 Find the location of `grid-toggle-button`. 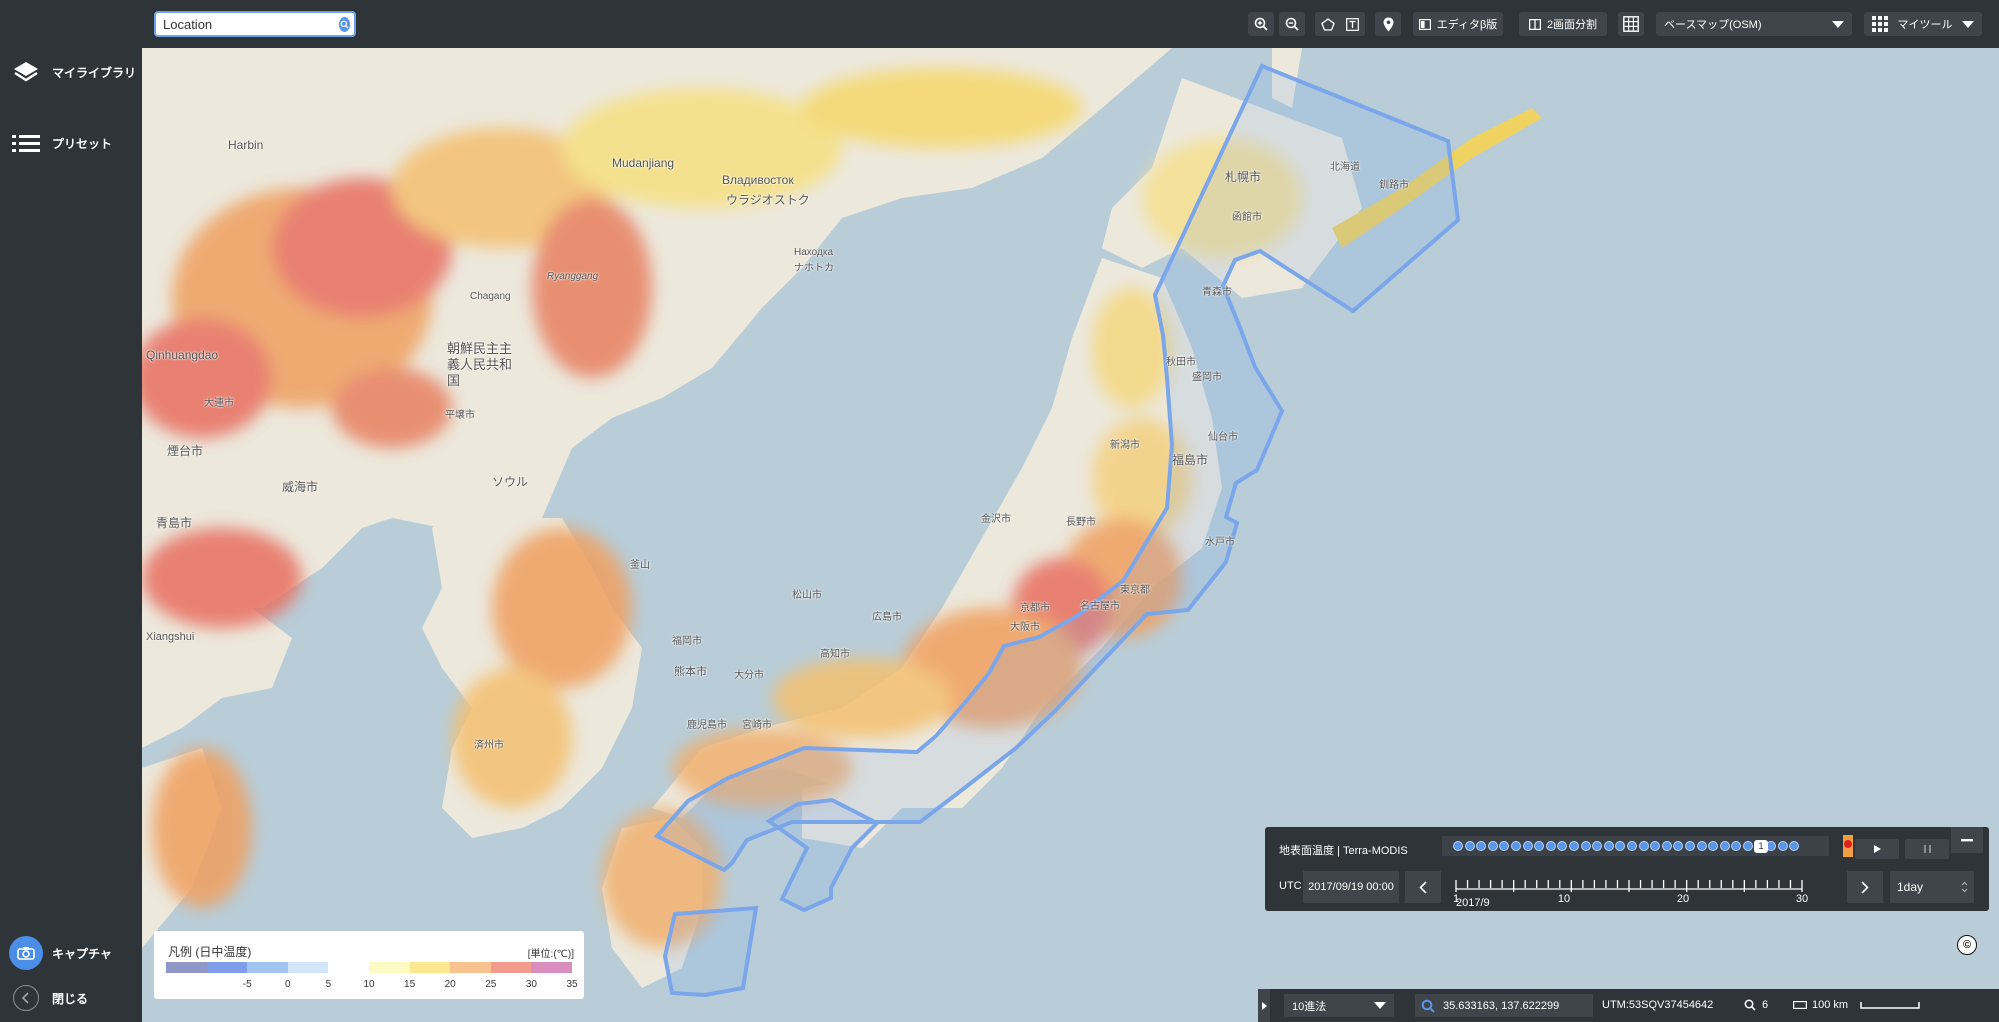

grid-toggle-button is located at coordinates (1631, 24).